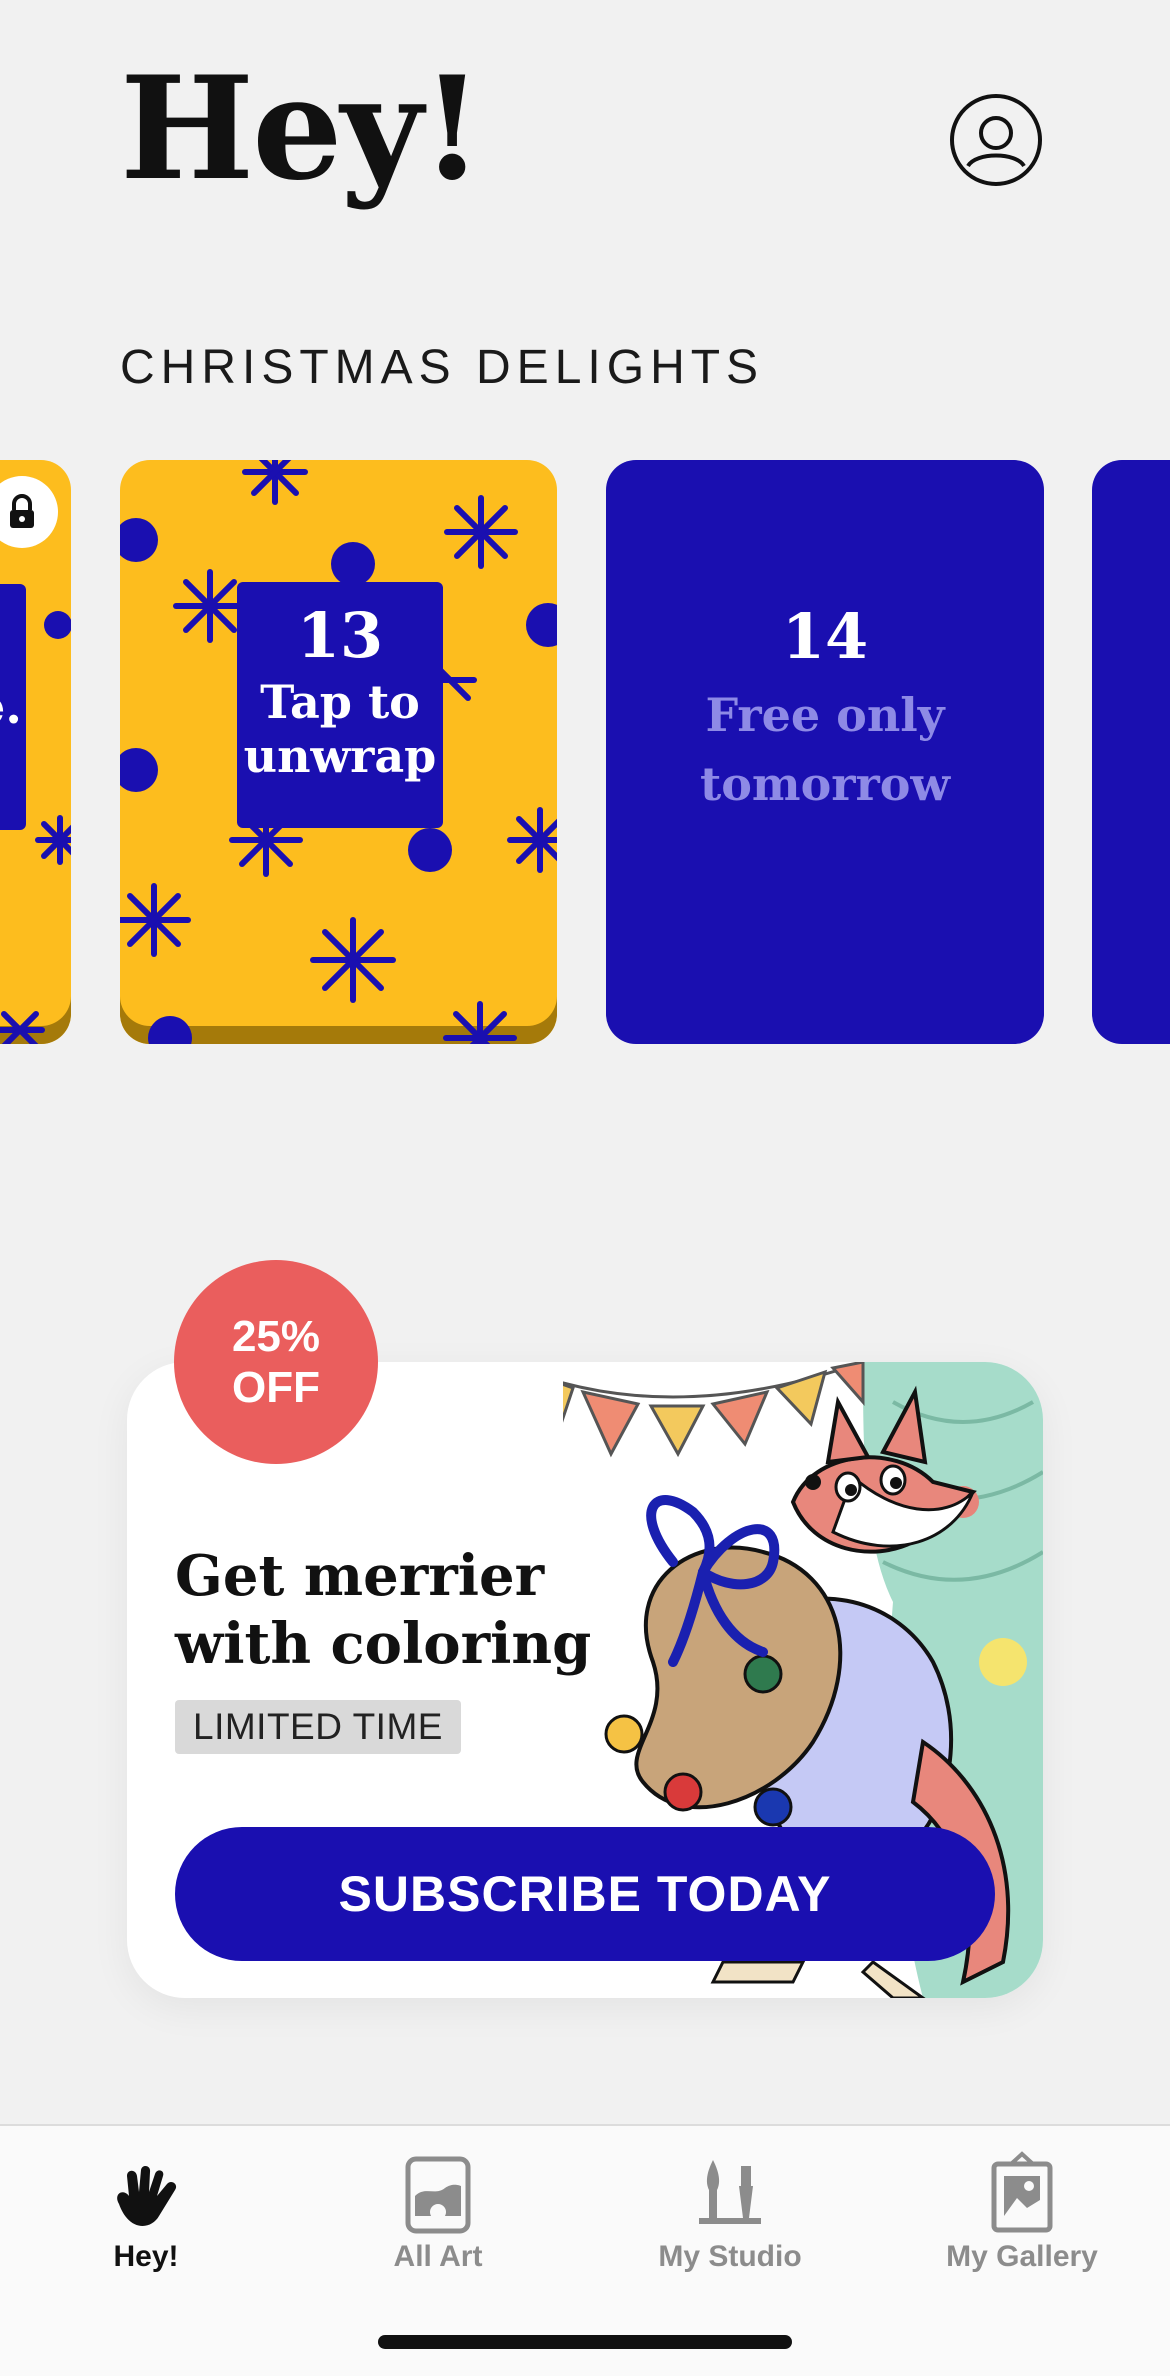  I want to click on limited-time-badge: LIMITED TIME, so click(318, 1727).